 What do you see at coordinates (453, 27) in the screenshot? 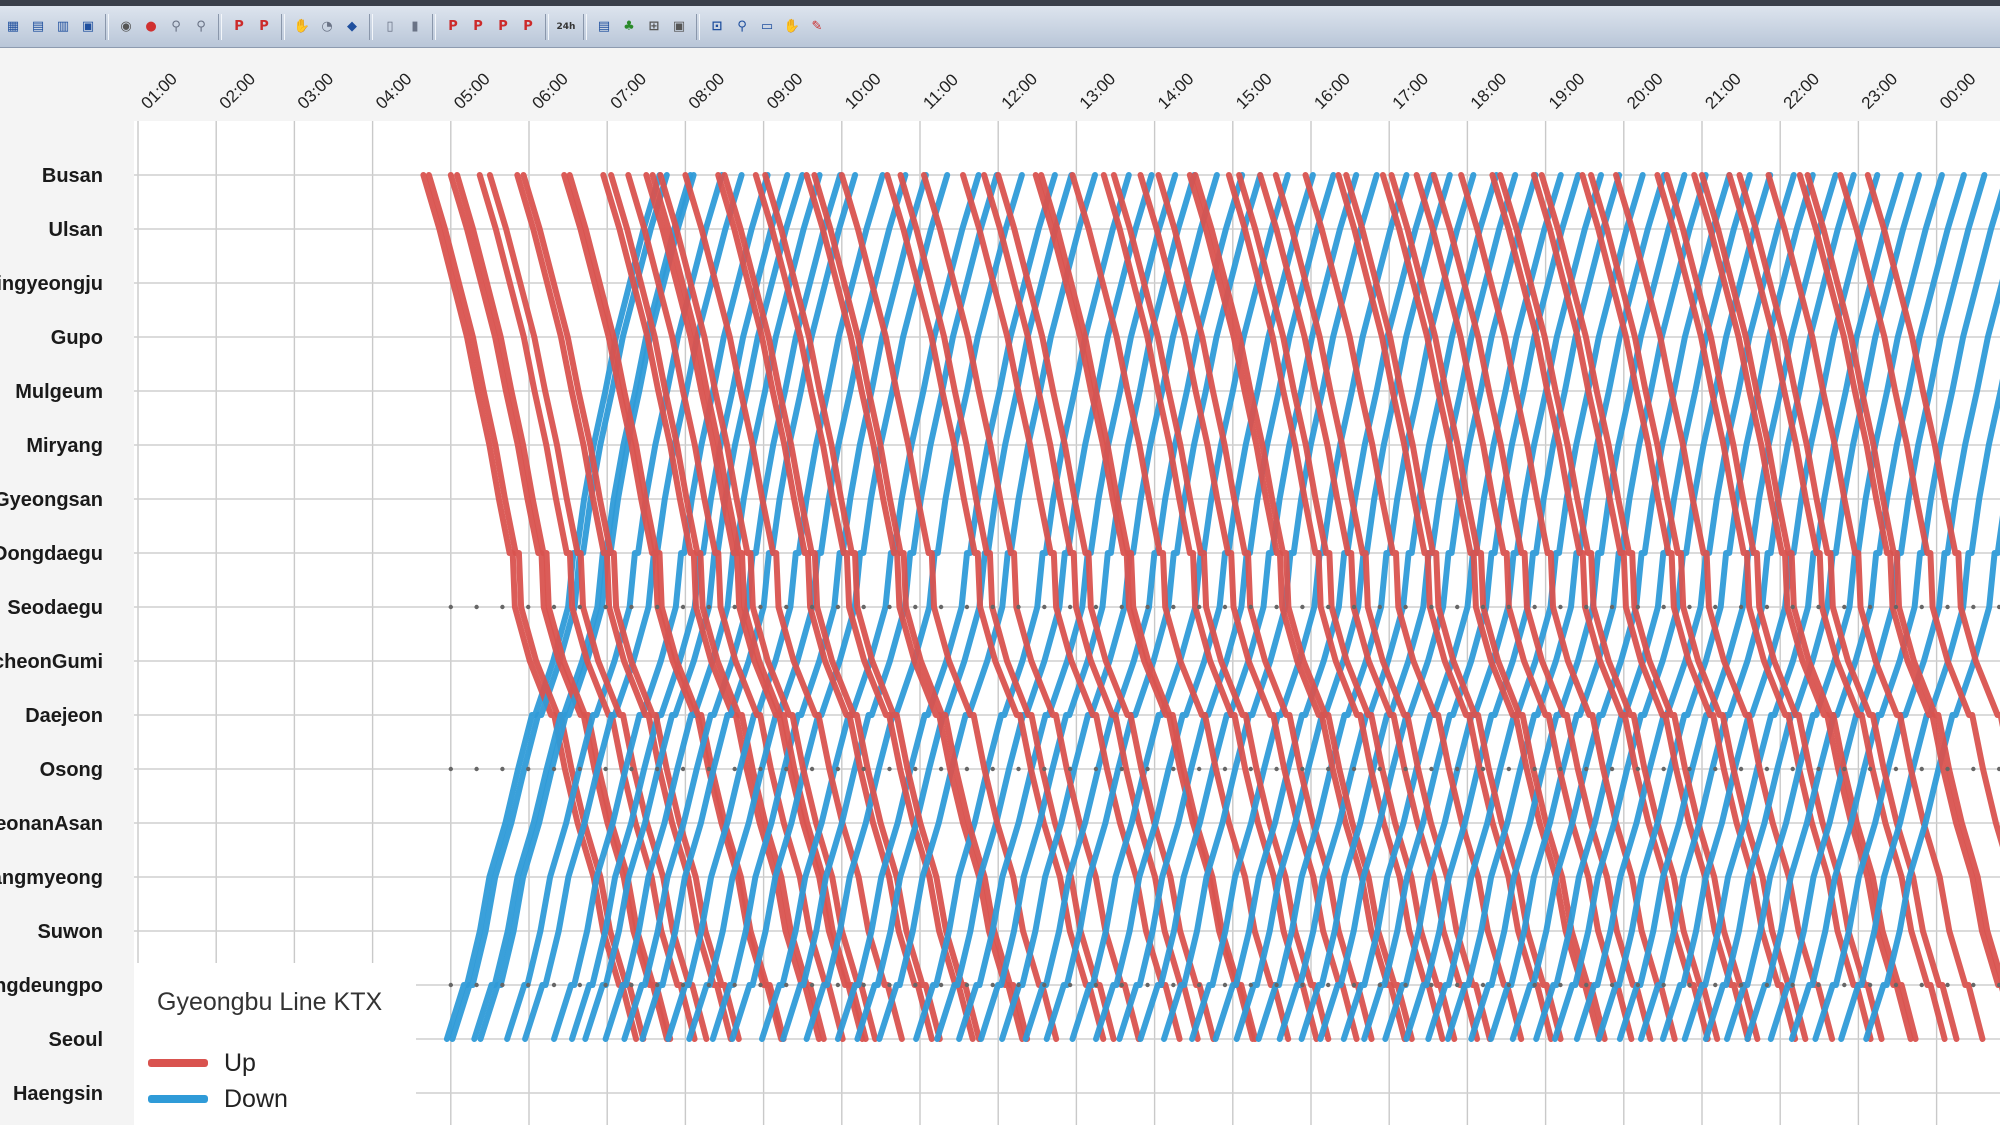
I see `toolbar-button-20-icon: P` at bounding box center [453, 27].